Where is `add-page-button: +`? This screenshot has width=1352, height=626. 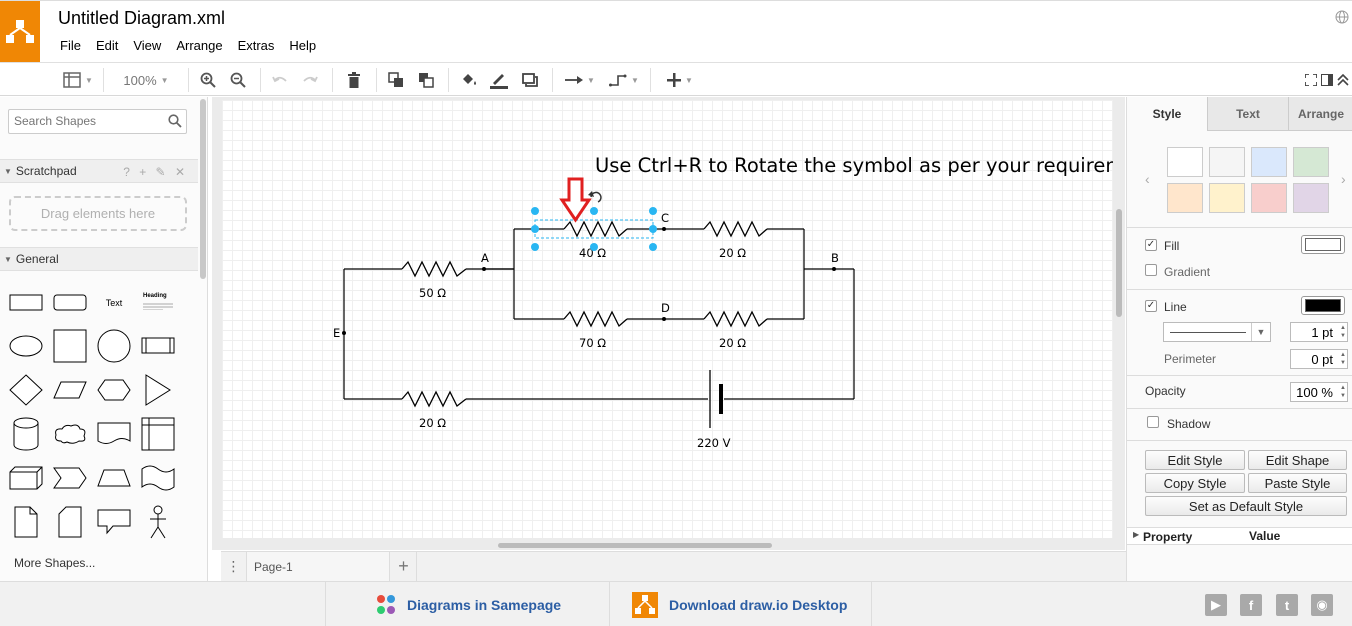
add-page-button: + is located at coordinates (404, 566).